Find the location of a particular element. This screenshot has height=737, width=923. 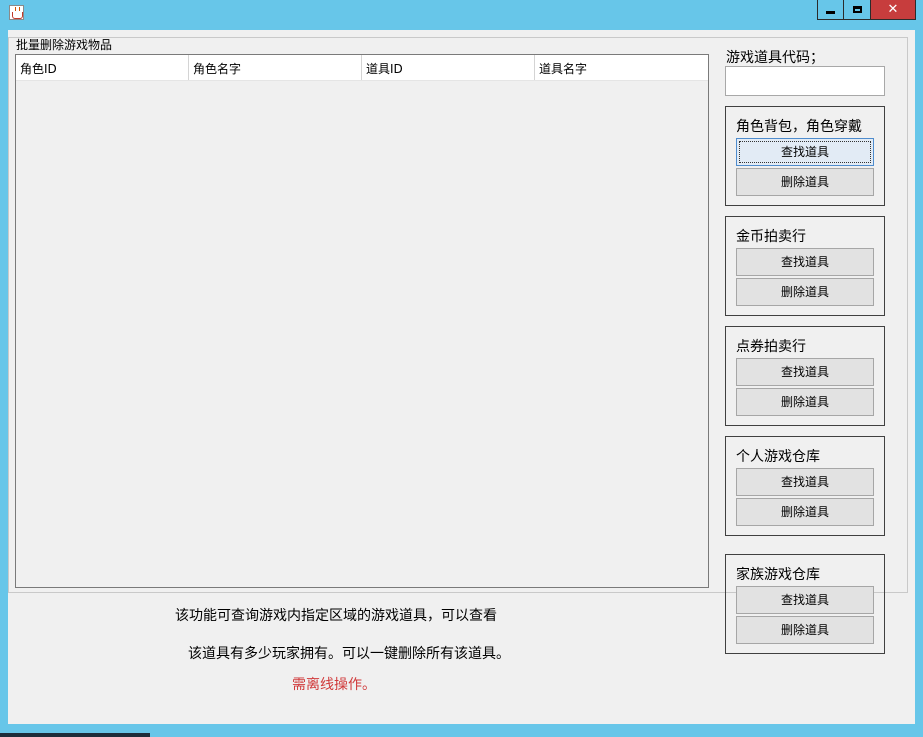

description-line-2: 该道具有多少玩家拥有。可以一键删除所有该道具。 is located at coordinates (349, 654).